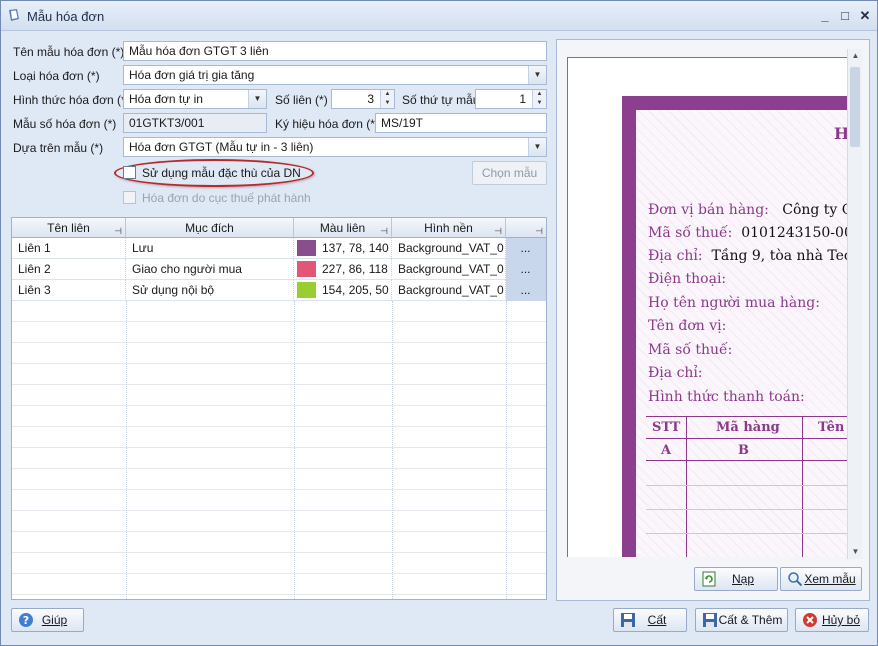 Image resolution: width=878 pixels, height=646 pixels. Describe the element at coordinates (192, 75) in the screenshot. I see `loai-hoa-don-value: Hóa đơn giá trị gia tăng` at that location.